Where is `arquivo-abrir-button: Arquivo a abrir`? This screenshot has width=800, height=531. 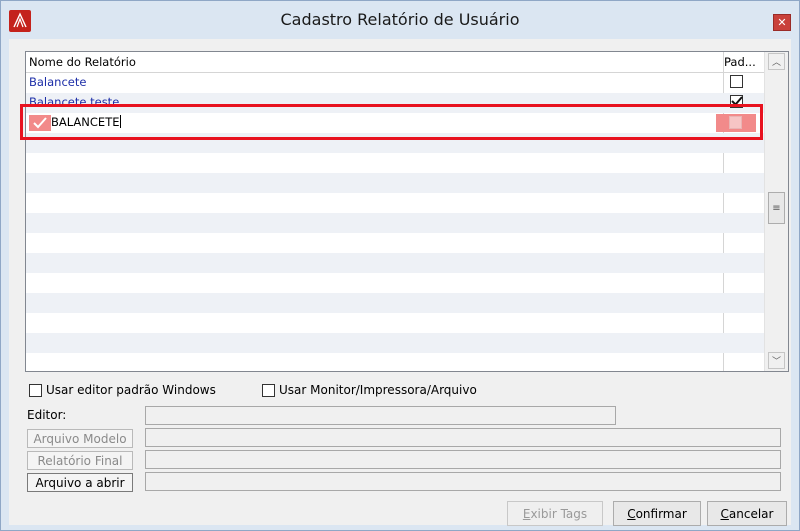
arquivo-abrir-button: Arquivo a abrir is located at coordinates (80, 482).